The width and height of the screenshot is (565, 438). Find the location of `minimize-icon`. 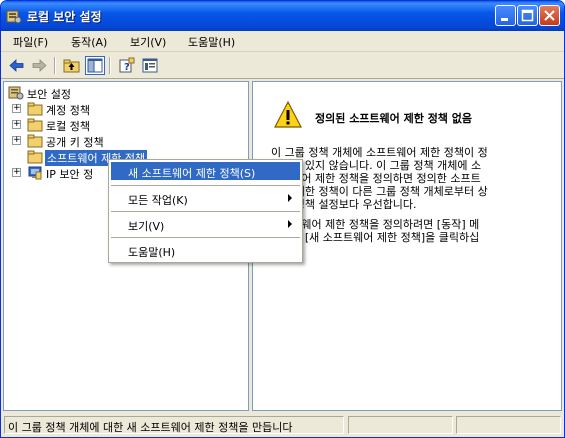

minimize-icon is located at coordinates (504, 19).